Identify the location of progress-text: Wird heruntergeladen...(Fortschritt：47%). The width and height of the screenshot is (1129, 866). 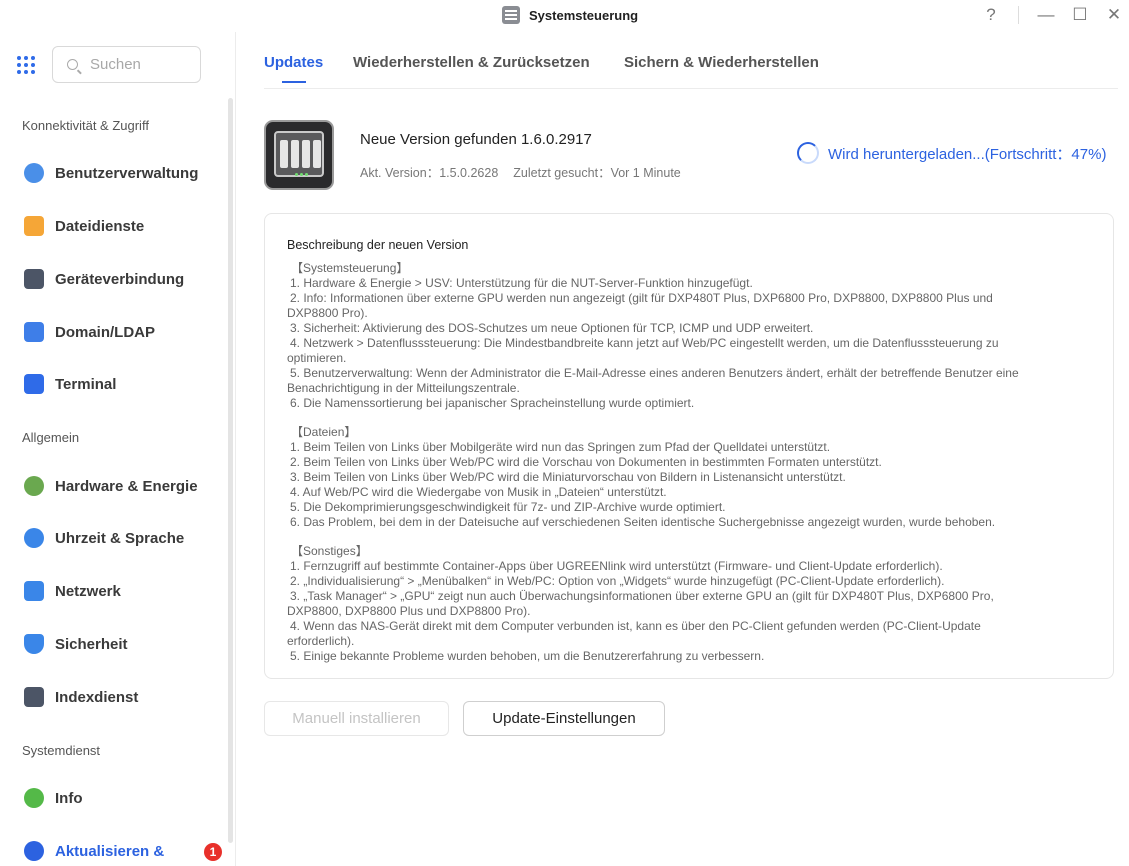
(967, 154).